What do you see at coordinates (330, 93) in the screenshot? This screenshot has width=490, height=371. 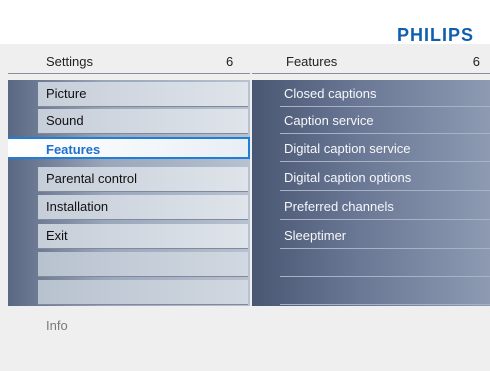 I see `submenu-item-label: Closed captions` at bounding box center [330, 93].